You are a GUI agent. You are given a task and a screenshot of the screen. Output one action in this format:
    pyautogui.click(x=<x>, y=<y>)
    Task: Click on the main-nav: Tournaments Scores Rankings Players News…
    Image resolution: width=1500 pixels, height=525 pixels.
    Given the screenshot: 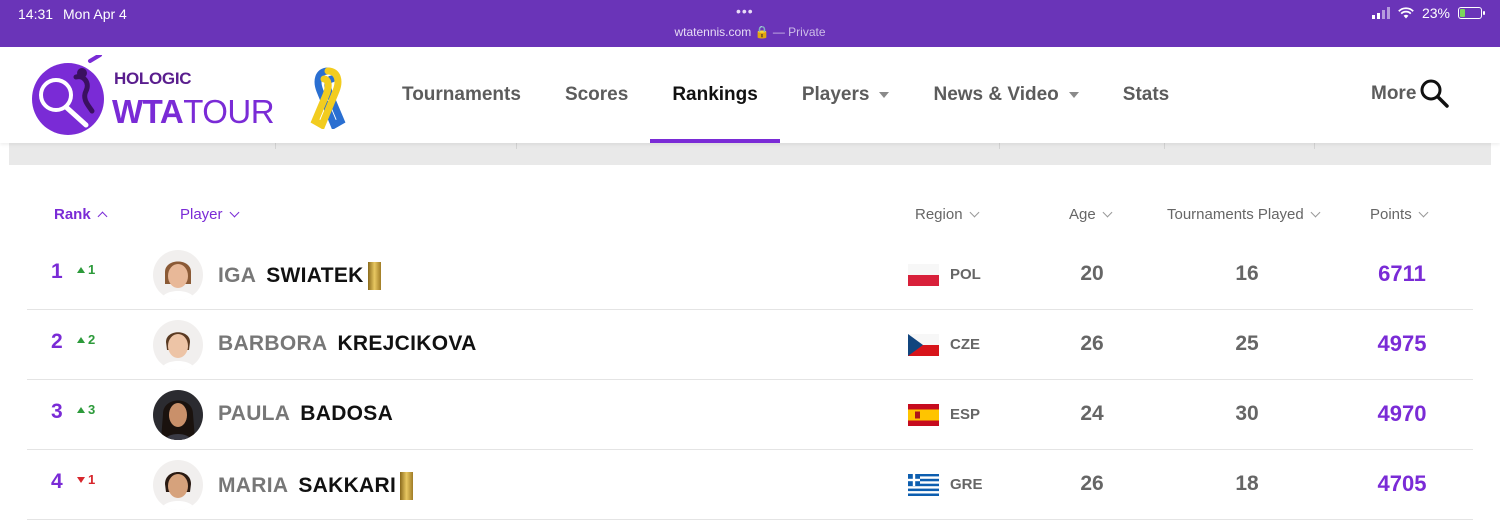 What is the action you would take?
    pyautogui.click(x=785, y=95)
    